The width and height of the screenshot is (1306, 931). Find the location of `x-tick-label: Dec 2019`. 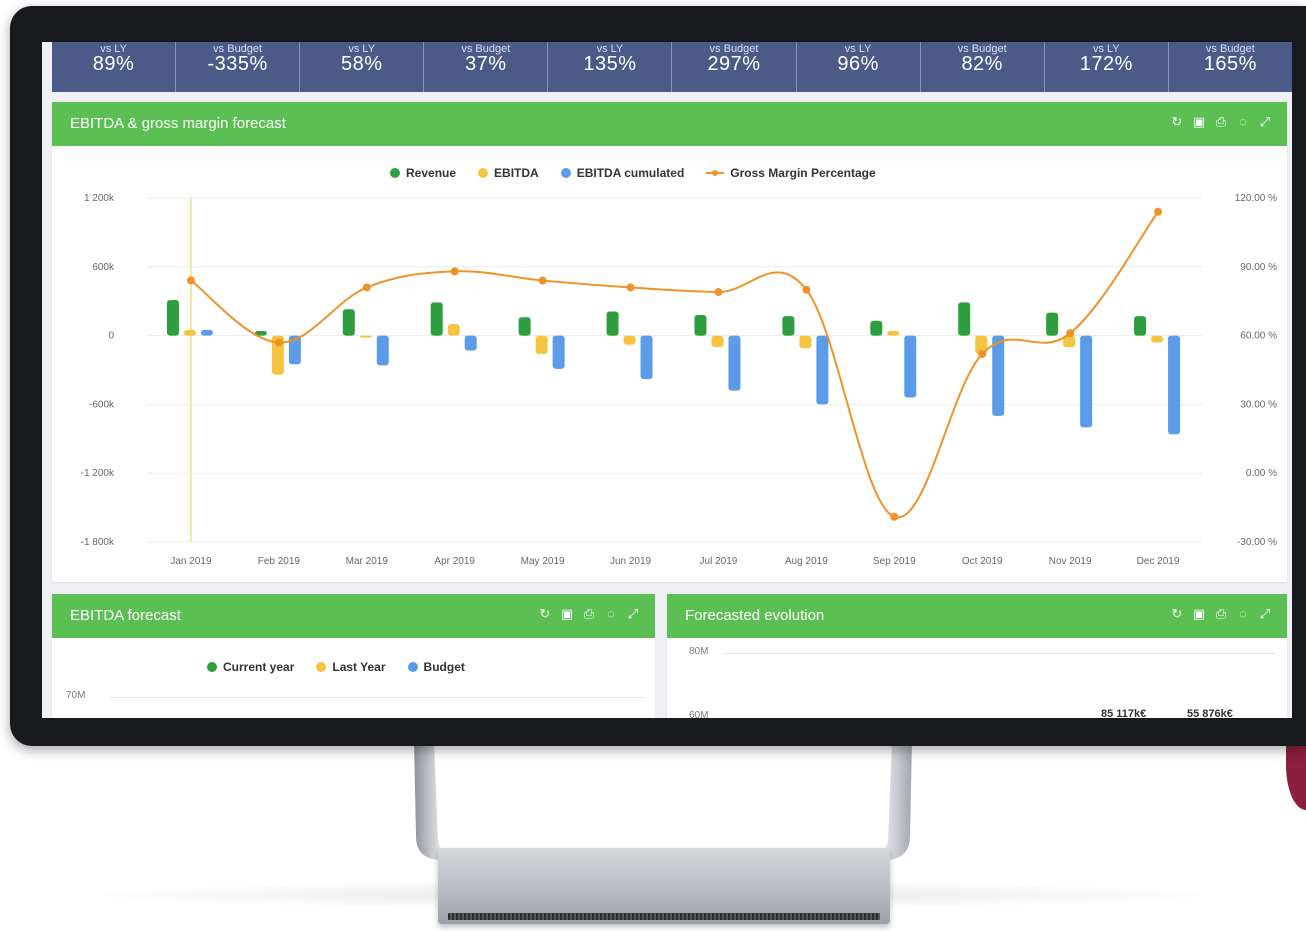

x-tick-label: Dec 2019 is located at coordinates (1158, 561).